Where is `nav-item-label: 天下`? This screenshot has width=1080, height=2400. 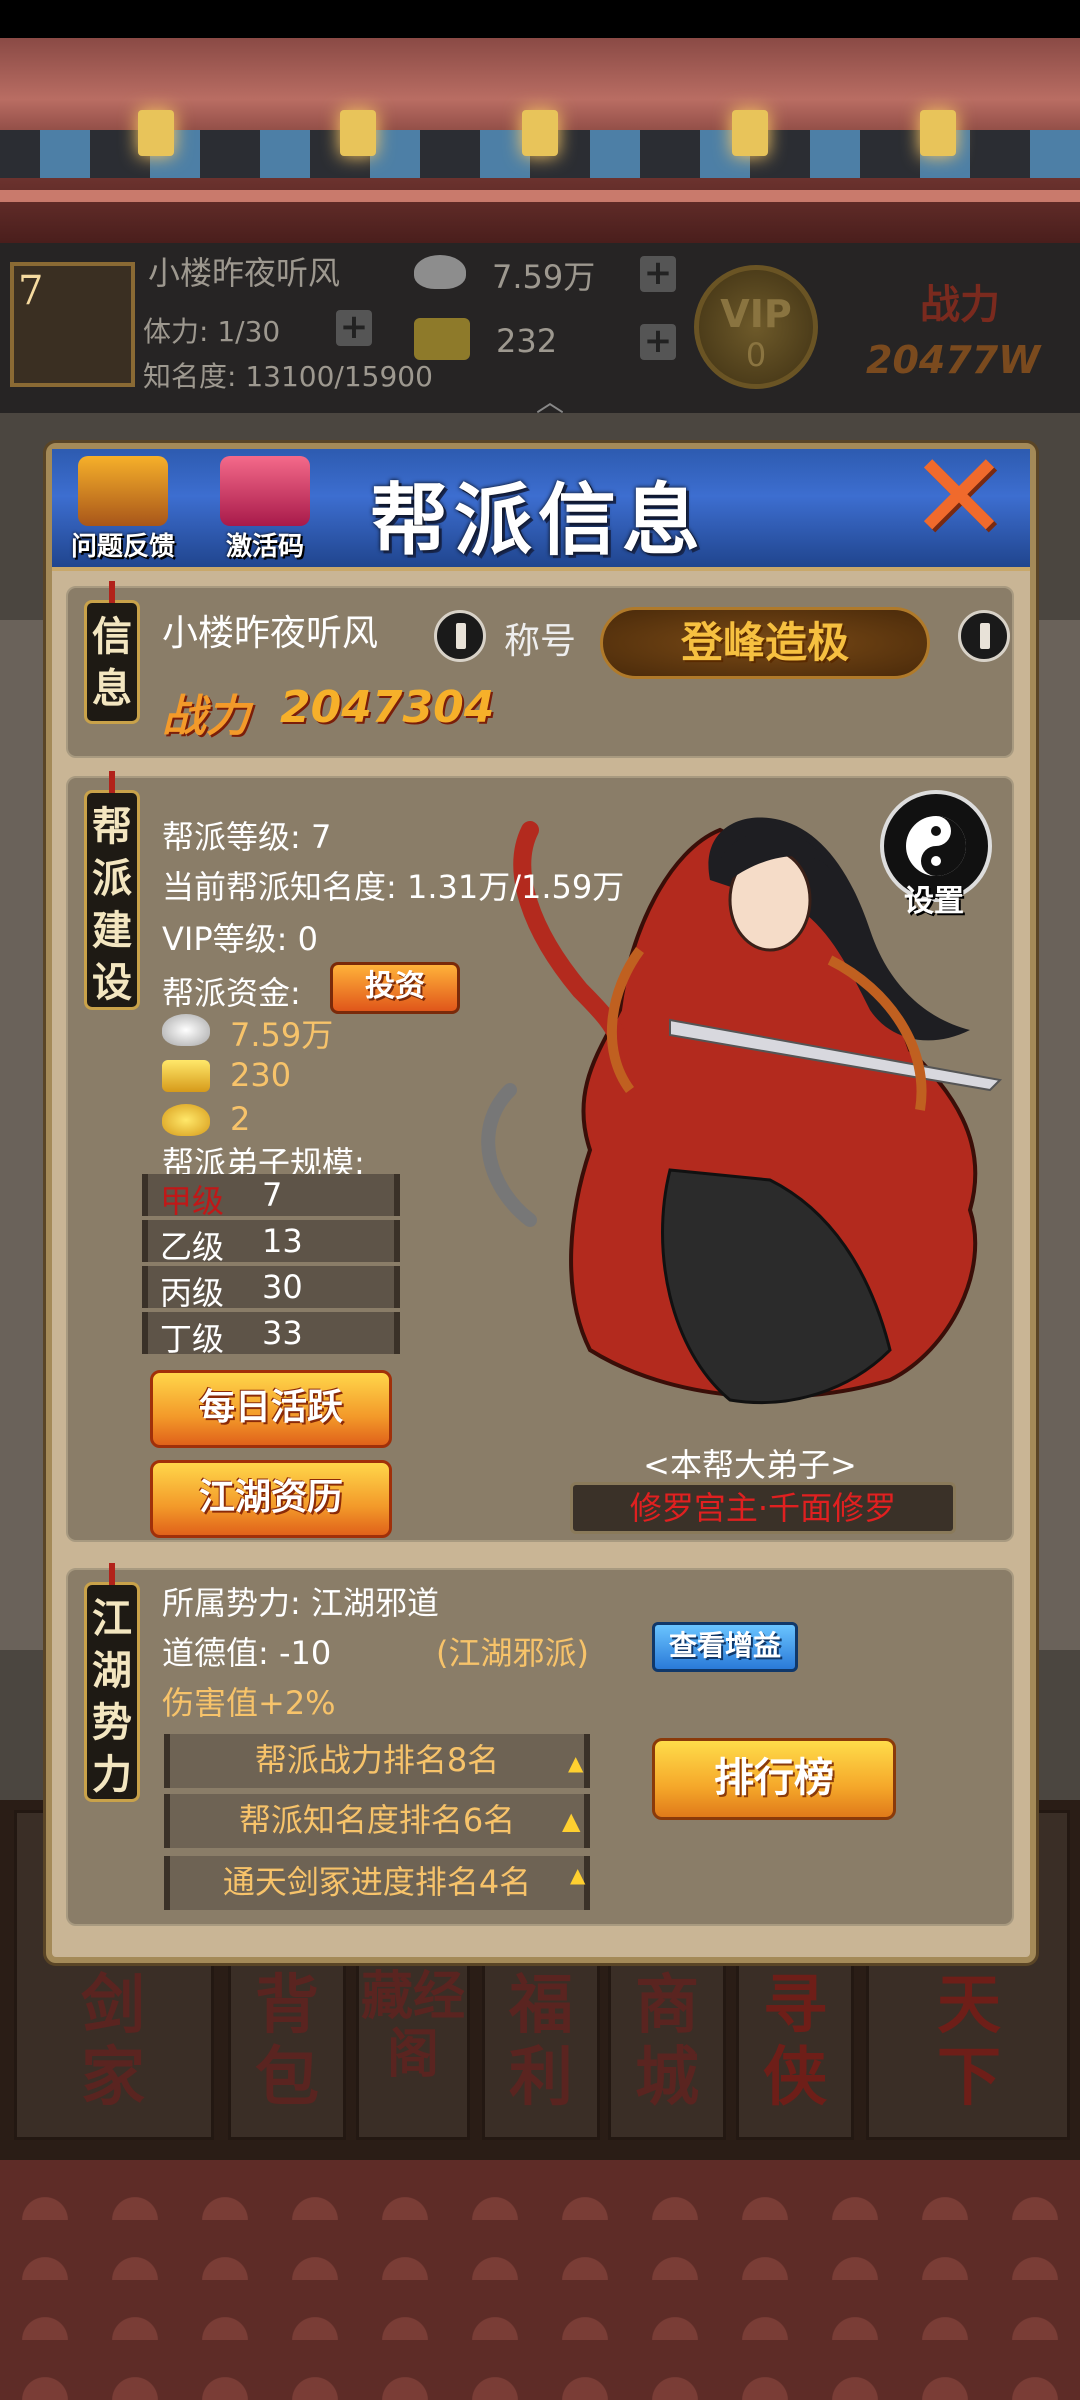 nav-item-label: 天下 is located at coordinates (969, 2041).